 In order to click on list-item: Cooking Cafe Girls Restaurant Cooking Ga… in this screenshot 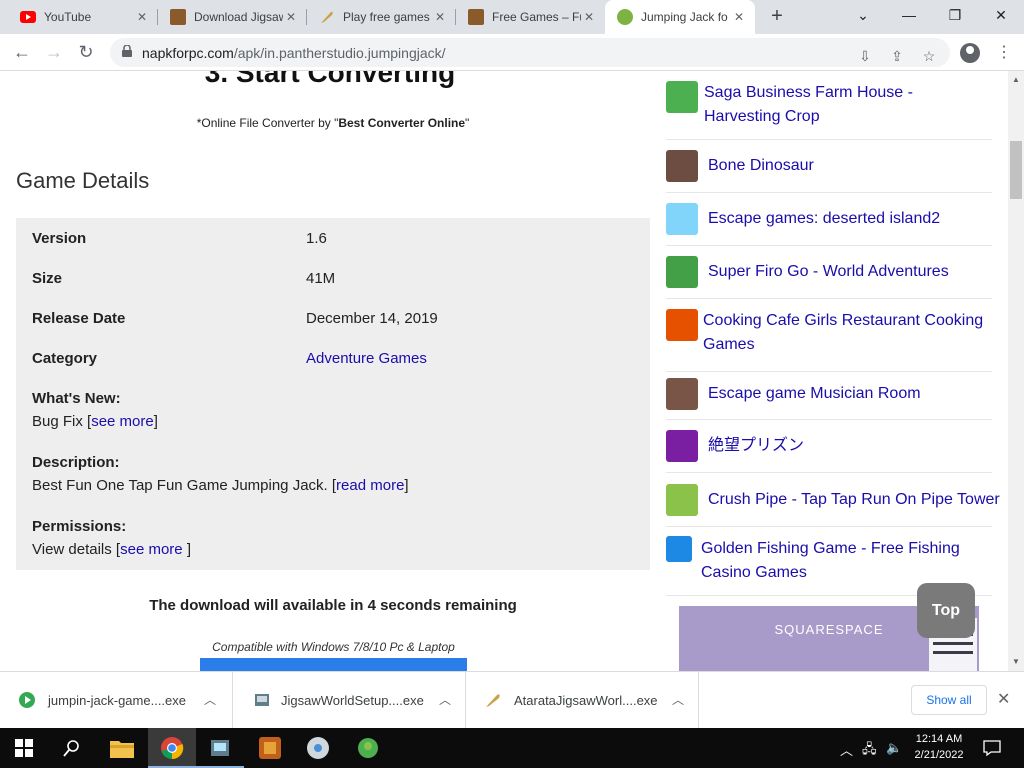, I will do `click(829, 335)`.